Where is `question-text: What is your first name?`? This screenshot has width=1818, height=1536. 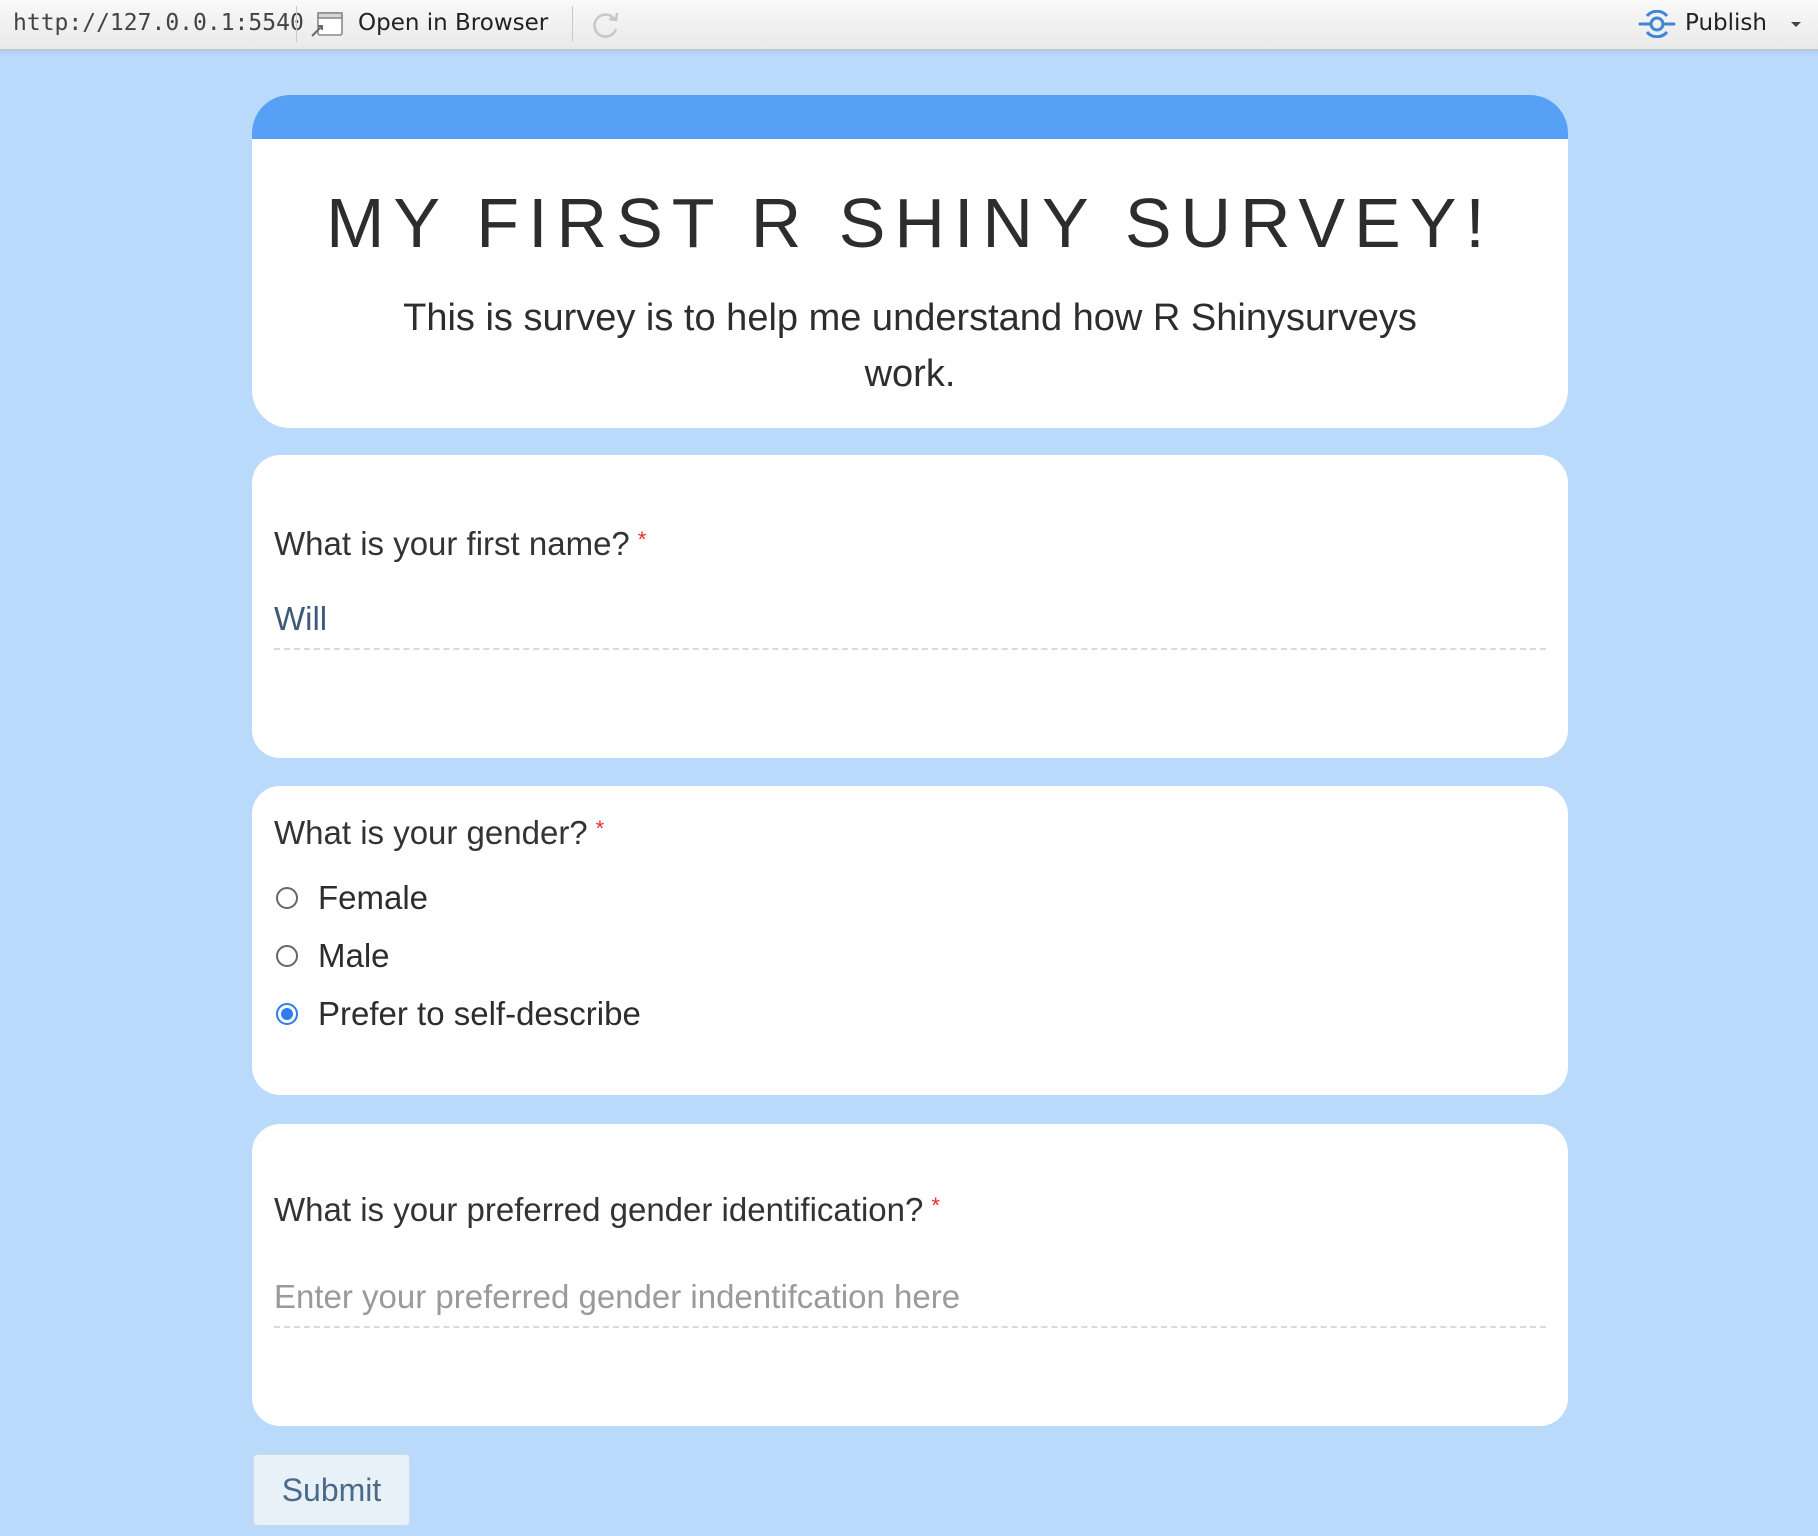
question-text: What is your first name? is located at coordinates (452, 543).